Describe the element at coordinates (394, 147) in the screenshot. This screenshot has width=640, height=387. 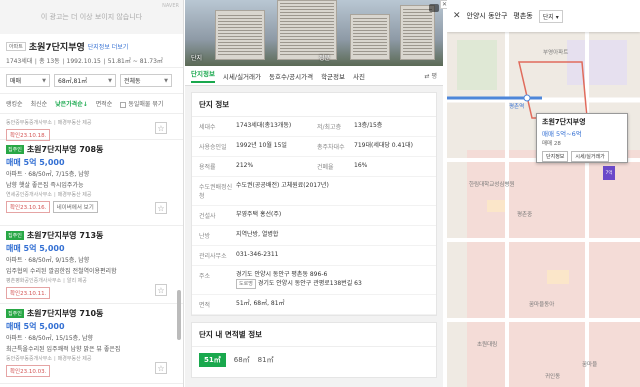
I see `info-value: 719대(세대당 0.41대)` at that location.